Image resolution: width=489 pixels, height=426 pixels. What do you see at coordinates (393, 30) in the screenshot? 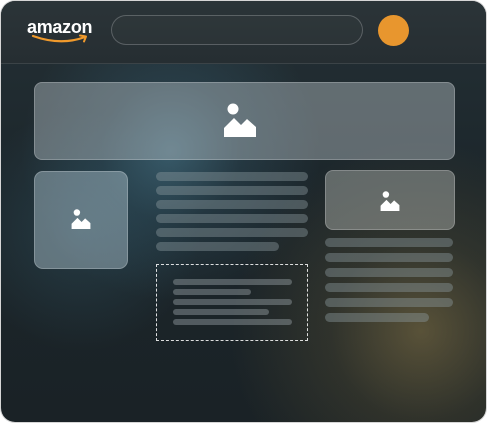
I see `avatar` at bounding box center [393, 30].